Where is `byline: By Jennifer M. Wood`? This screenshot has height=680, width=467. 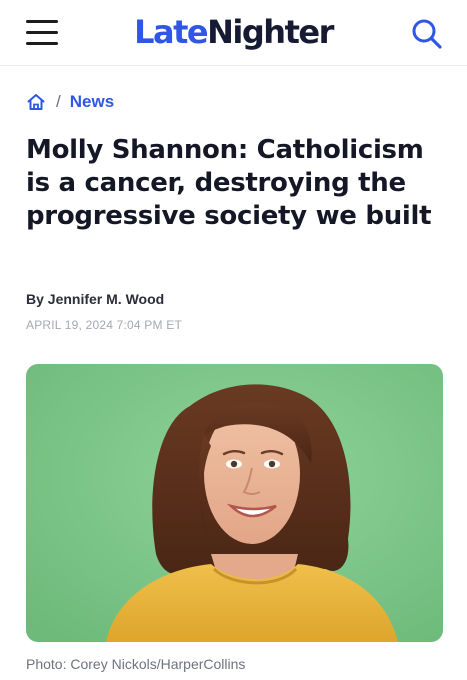 byline: By Jennifer M. Wood is located at coordinates (95, 299).